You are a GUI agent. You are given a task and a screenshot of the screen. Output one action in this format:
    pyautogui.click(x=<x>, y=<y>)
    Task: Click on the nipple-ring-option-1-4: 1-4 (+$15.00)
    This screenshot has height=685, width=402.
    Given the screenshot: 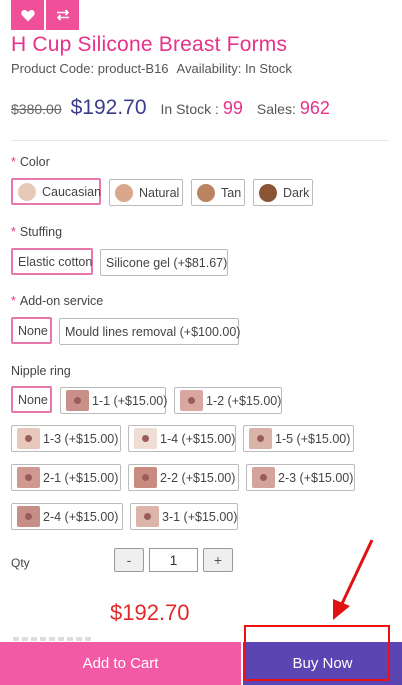 What is the action you would take?
    pyautogui.click(x=182, y=438)
    